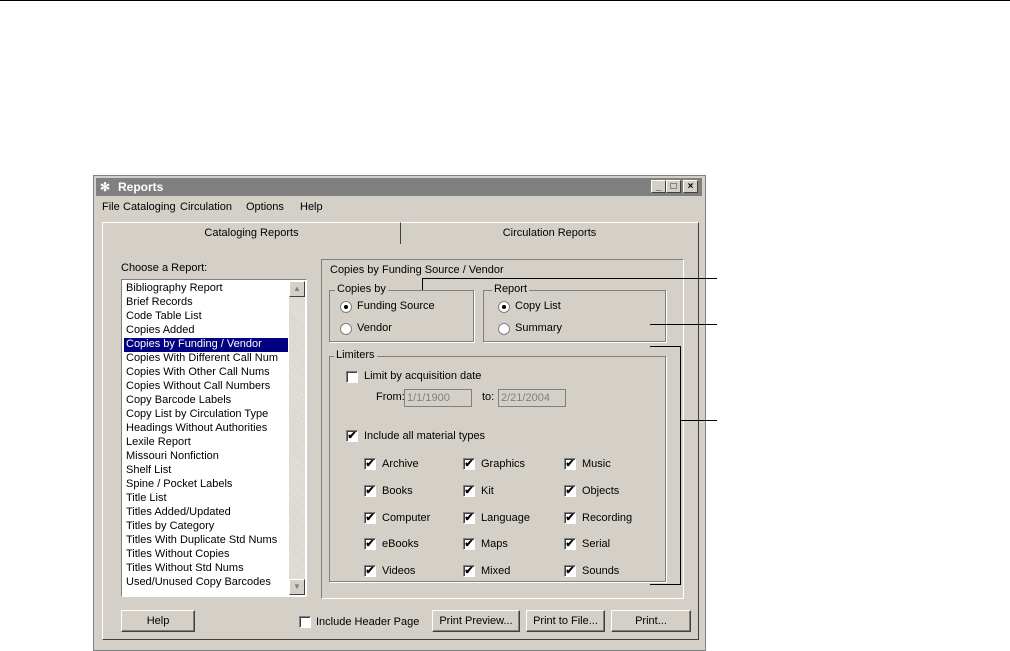 Image resolution: width=1010 pixels, height=651 pixels. I want to click on recording-checkbox: ✔, so click(570, 518).